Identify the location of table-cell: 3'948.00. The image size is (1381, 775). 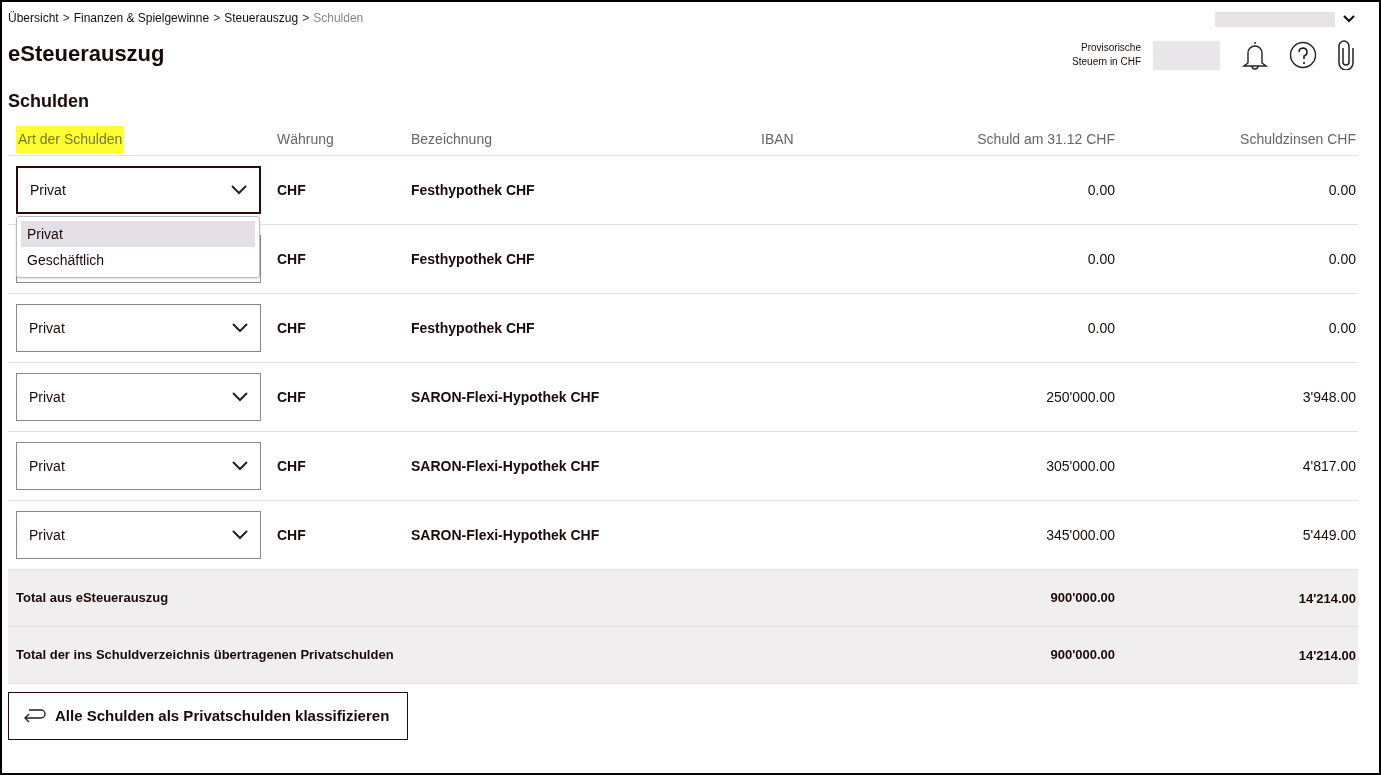
(1329, 397).